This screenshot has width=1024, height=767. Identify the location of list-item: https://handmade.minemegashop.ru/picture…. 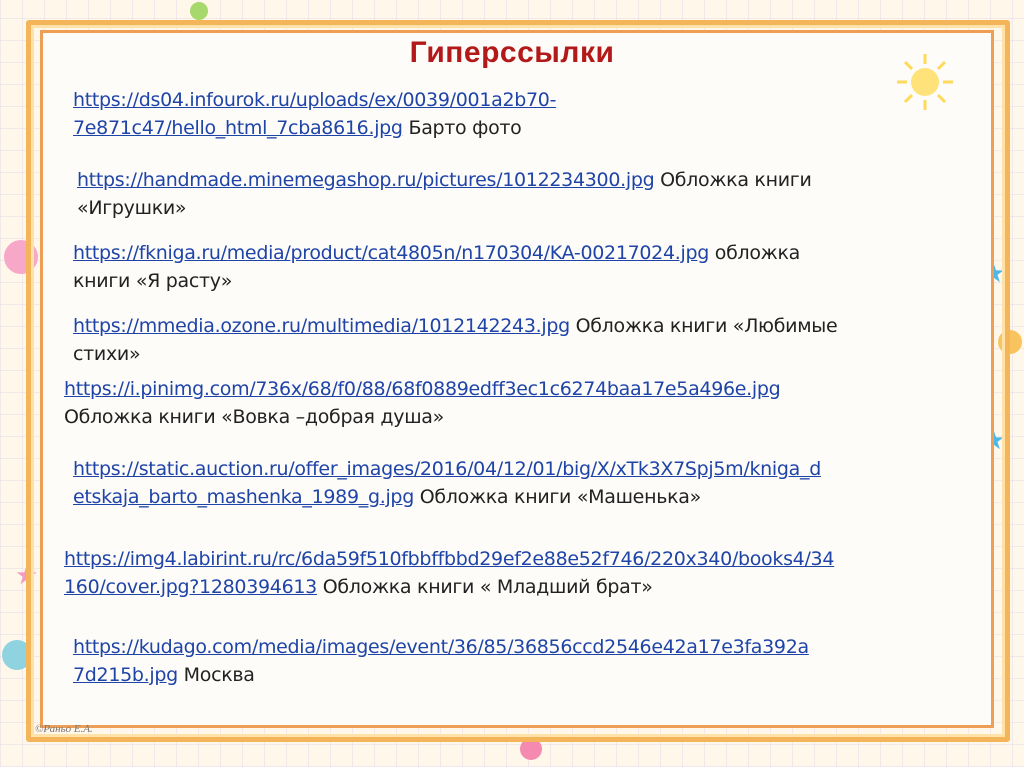
(444, 194).